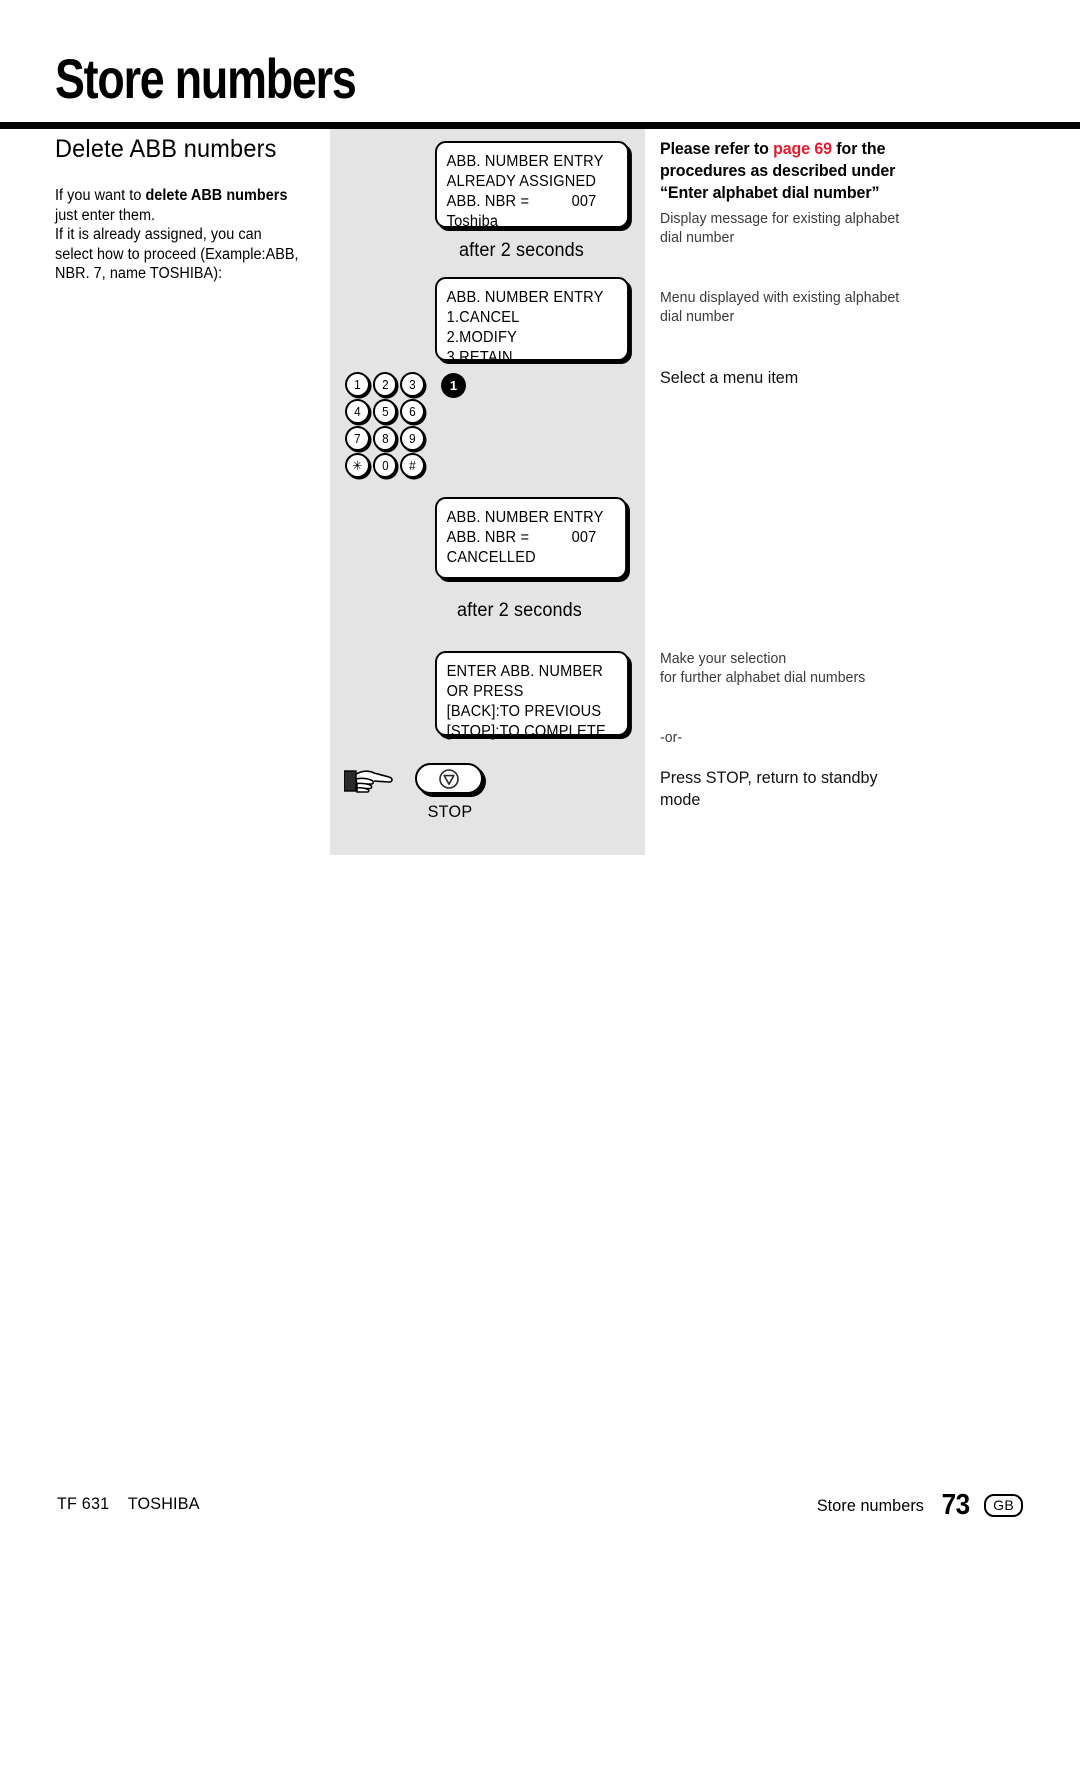 Image resolution: width=1080 pixels, height=1773 pixels. I want to click on key-6: 6, so click(413, 411).